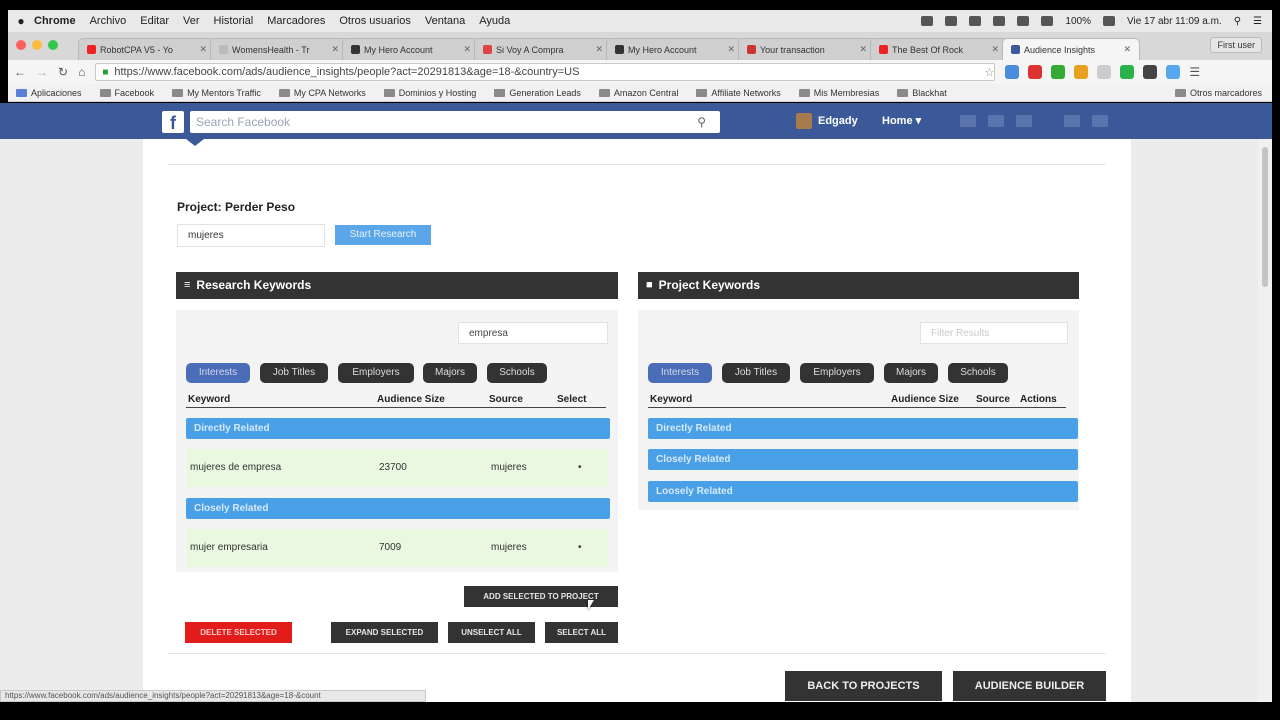 This screenshot has height=720, width=1280. Describe the element at coordinates (55, 21) in the screenshot. I see `menu-app-name: Chrome` at that location.